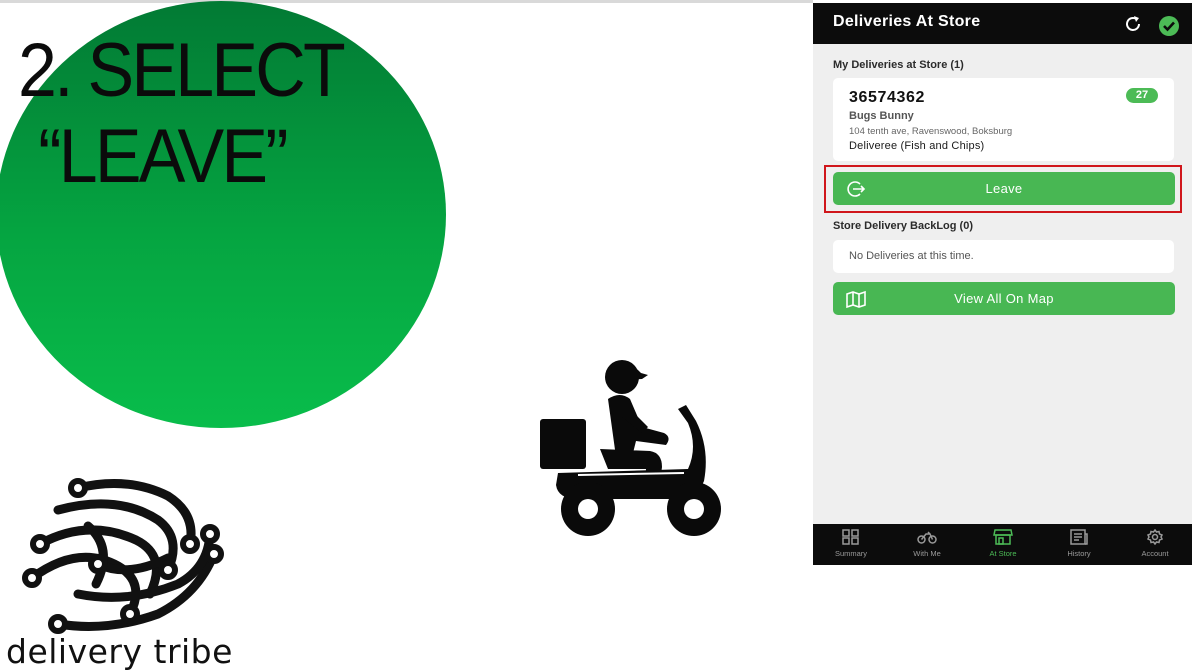  I want to click on view-all-on-map-label: View All On Map, so click(1004, 298).